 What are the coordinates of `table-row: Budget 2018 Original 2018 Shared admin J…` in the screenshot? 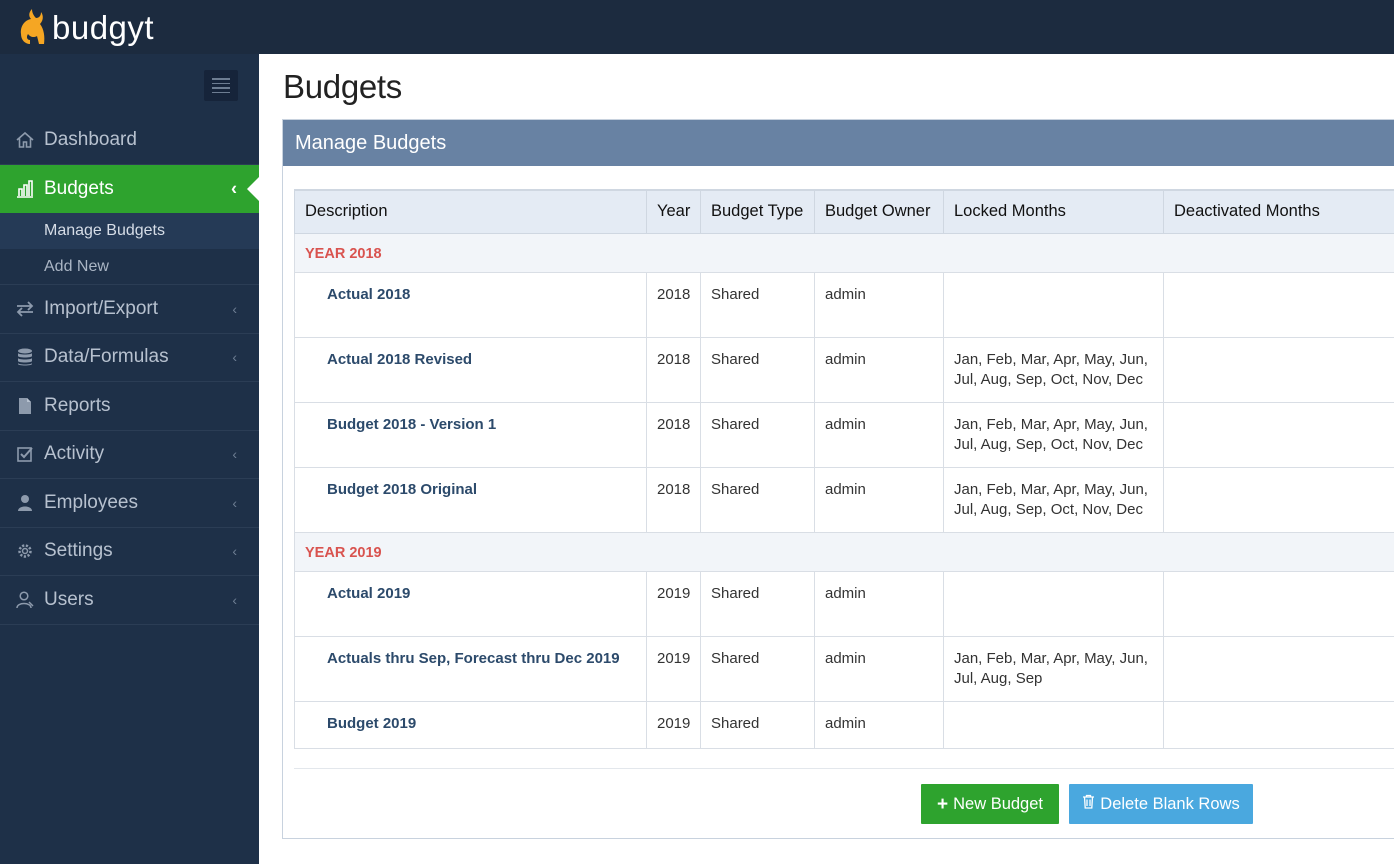 It's located at (844, 499).